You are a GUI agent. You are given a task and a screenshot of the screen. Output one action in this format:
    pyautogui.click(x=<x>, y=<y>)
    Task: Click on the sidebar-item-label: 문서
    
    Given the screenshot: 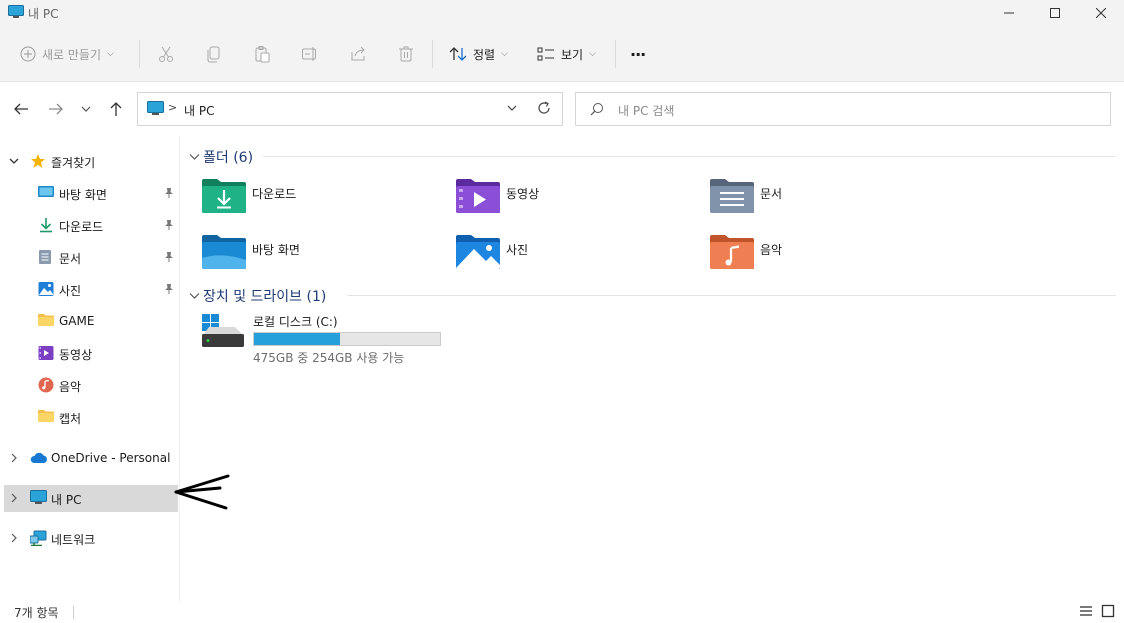 What is the action you would take?
    pyautogui.click(x=70, y=259)
    